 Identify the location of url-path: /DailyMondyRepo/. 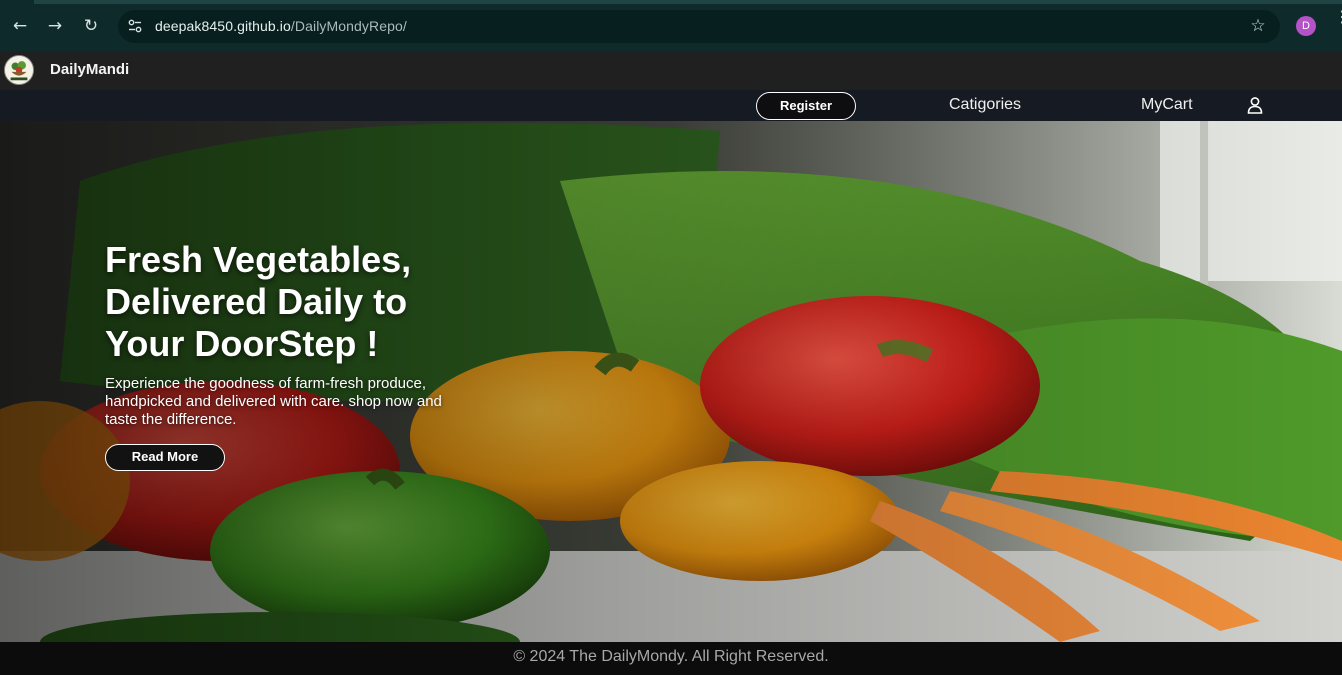
(348, 26).